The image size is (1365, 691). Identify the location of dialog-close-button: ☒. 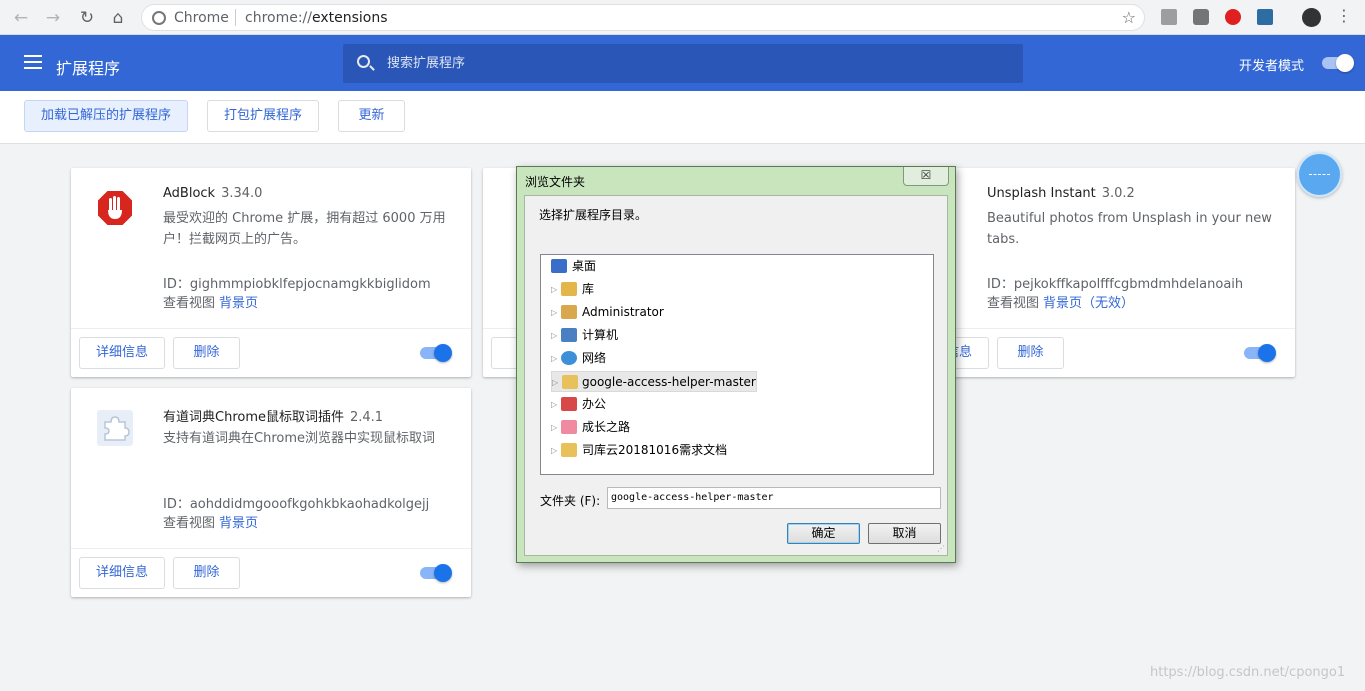
(926, 176).